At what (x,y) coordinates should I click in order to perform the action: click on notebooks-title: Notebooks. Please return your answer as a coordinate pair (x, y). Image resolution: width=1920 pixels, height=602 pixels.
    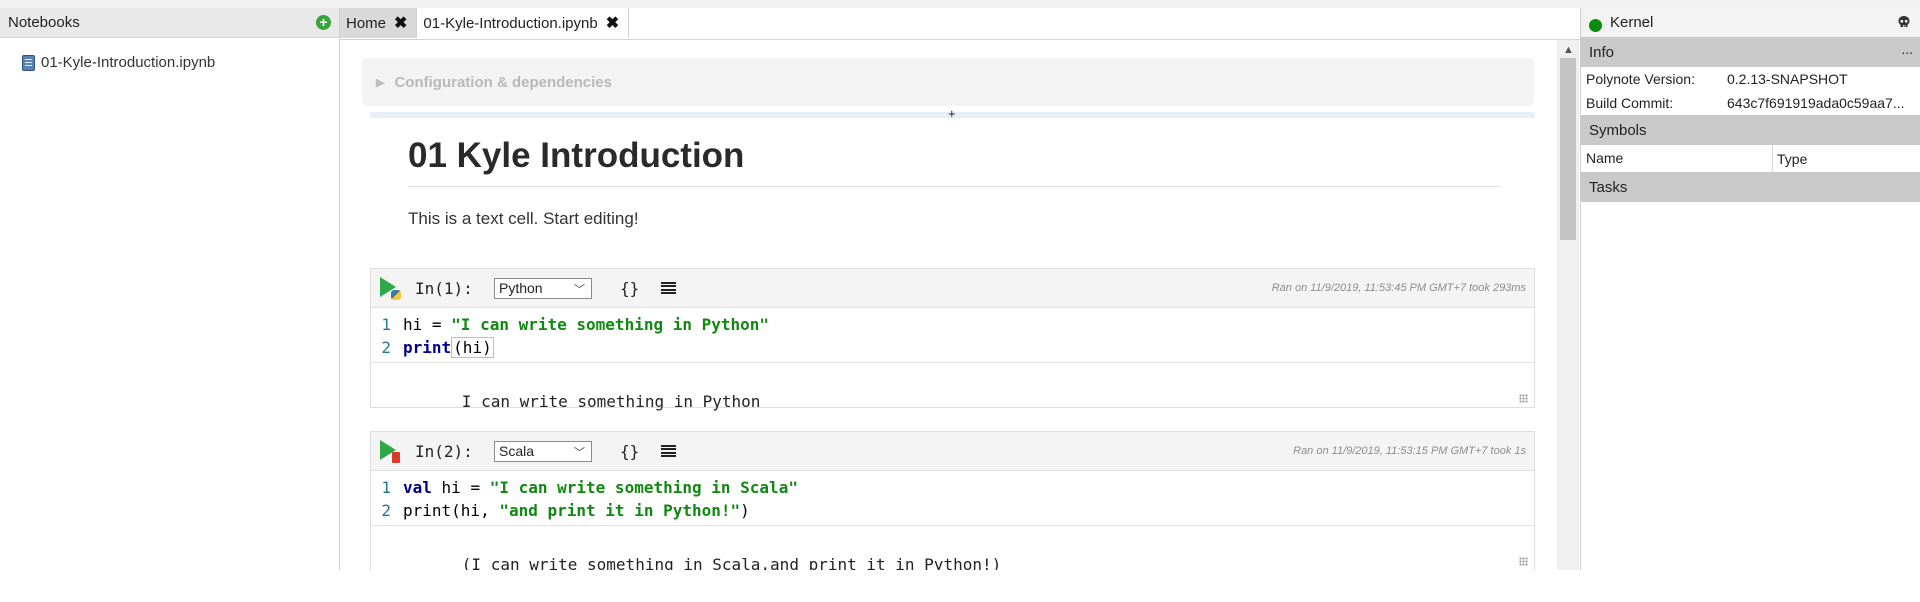
    Looking at the image, I should click on (44, 22).